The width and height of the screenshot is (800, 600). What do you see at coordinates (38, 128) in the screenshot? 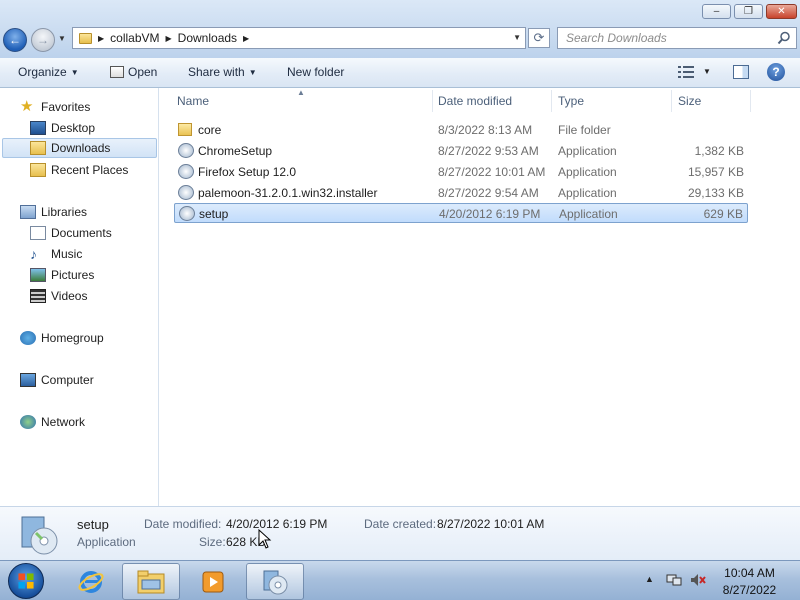
I see `desktop-icon` at bounding box center [38, 128].